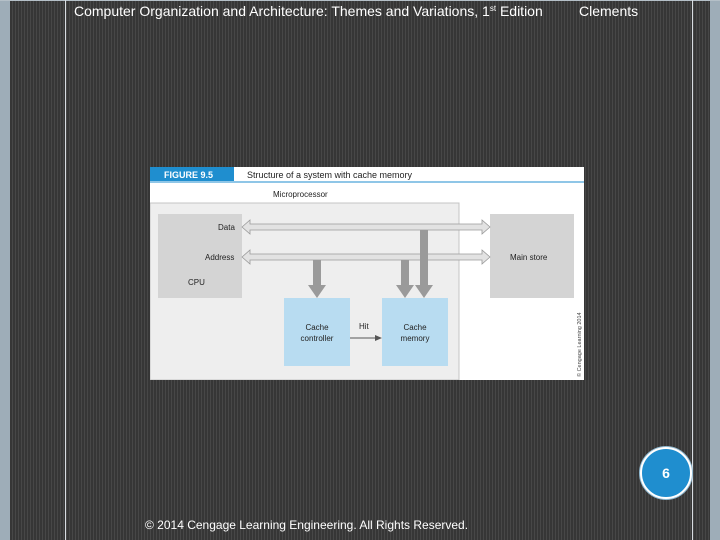 The width and height of the screenshot is (720, 540). What do you see at coordinates (666, 473) in the screenshot?
I see `page-number-badge: 6` at bounding box center [666, 473].